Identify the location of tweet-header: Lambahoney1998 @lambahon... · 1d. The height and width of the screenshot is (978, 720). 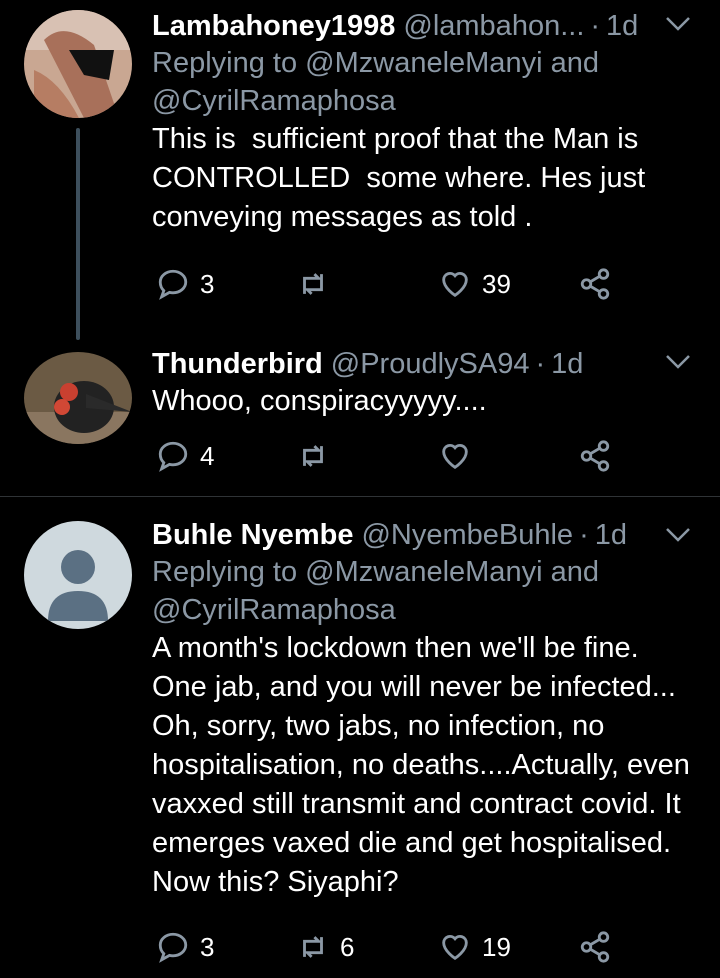
(426, 26).